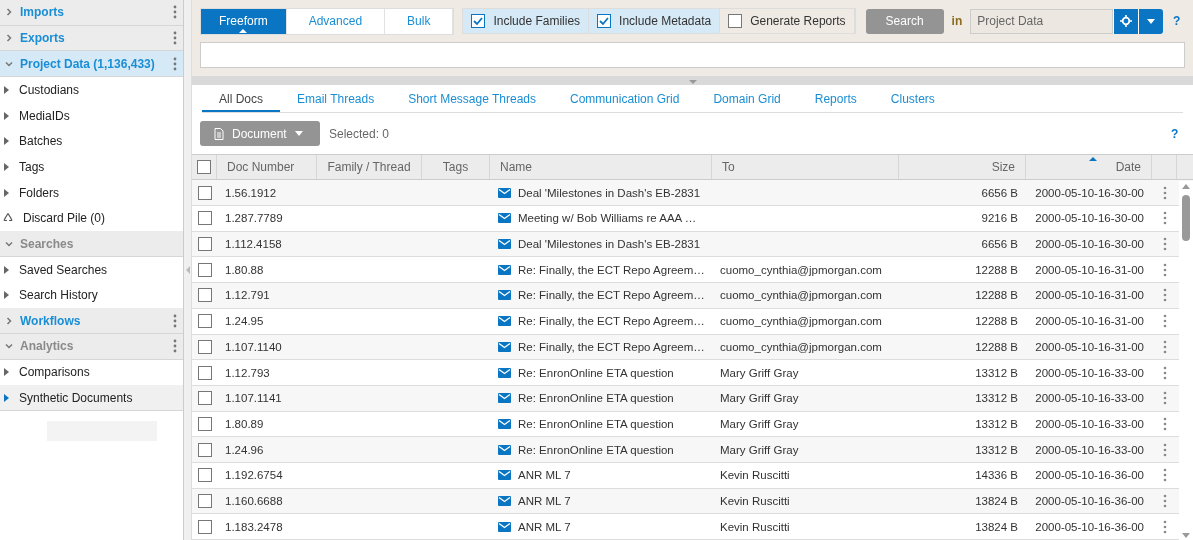  Describe the element at coordinates (91, 321) in the screenshot. I see `sidebar-section: Workflows` at that location.